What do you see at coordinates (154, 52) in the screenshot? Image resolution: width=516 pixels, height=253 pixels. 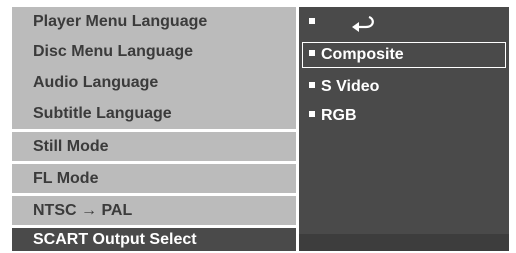 I see `menu-item-disc-menu-language: Disc Menu Language` at bounding box center [154, 52].